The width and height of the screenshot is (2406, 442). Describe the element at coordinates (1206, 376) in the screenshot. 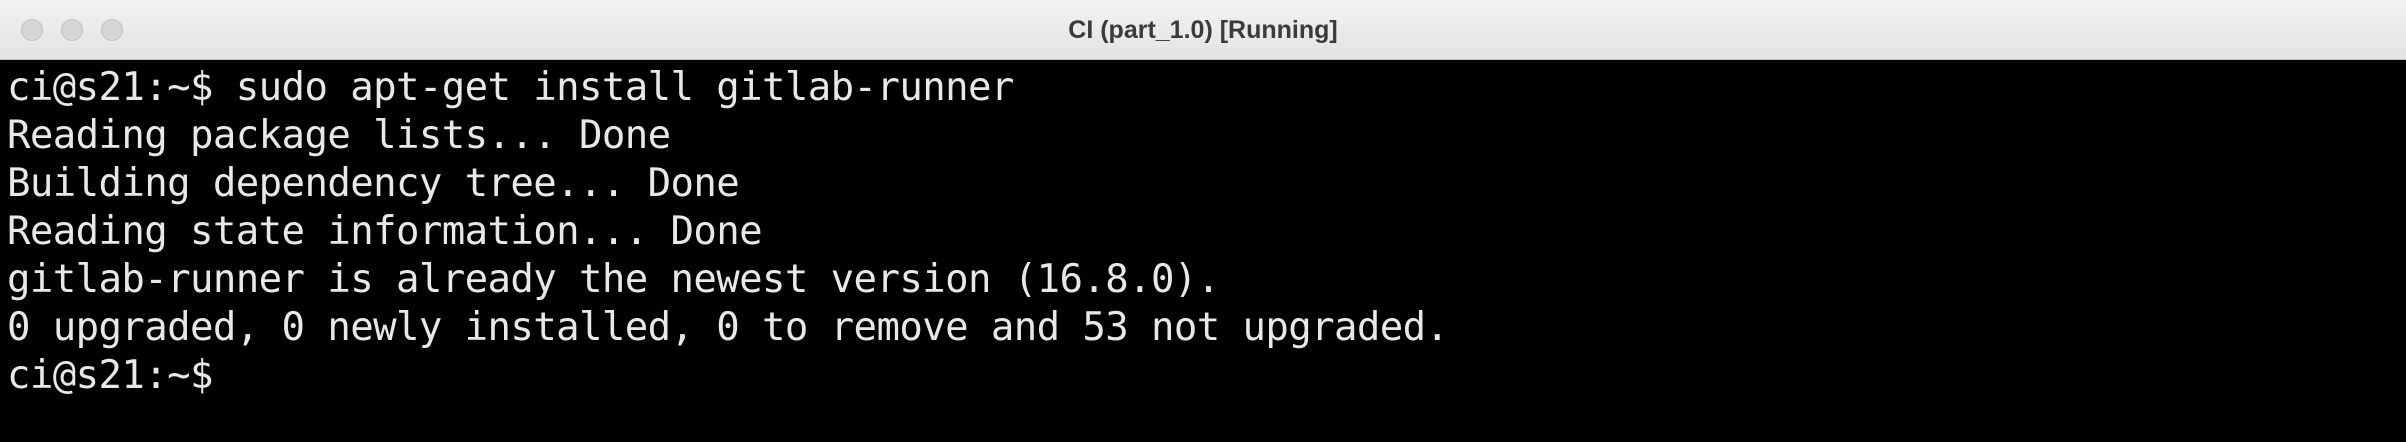

I see `terminal-prompt-line: ci@s21:~$` at that location.